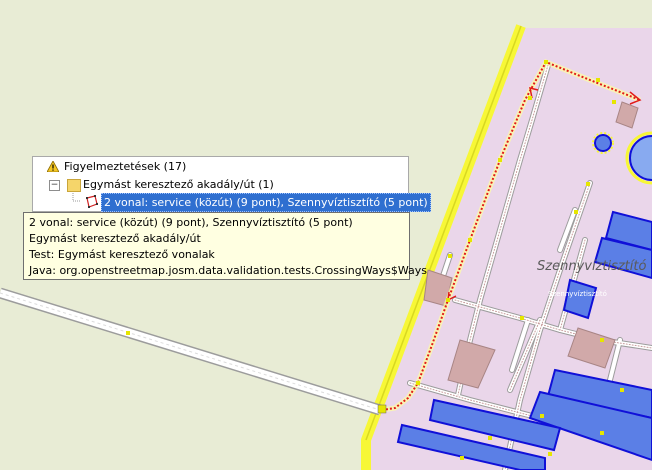 Image resolution: width=652 pixels, height=470 pixels. I want to click on tree-group-label: Egymást keresztező akadály/út (1), so click(178, 184).